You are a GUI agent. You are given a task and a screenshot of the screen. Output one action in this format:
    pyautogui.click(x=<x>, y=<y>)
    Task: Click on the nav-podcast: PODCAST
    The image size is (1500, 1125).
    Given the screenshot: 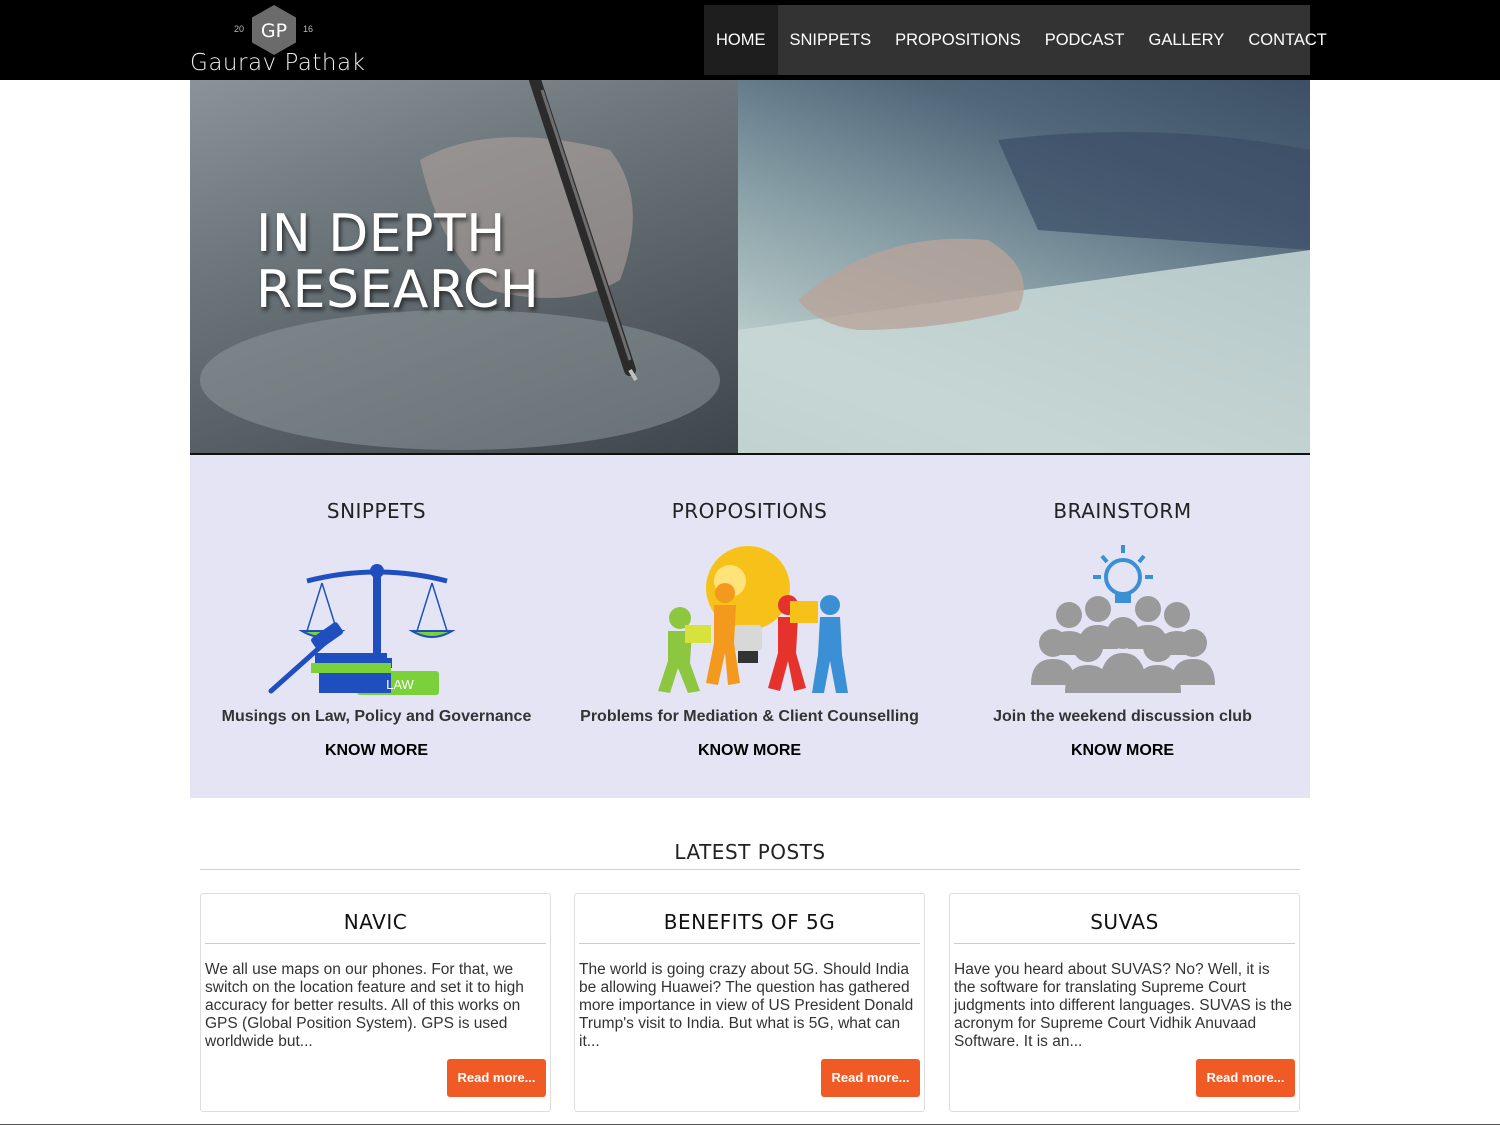 What is the action you would take?
    pyautogui.click(x=1085, y=40)
    